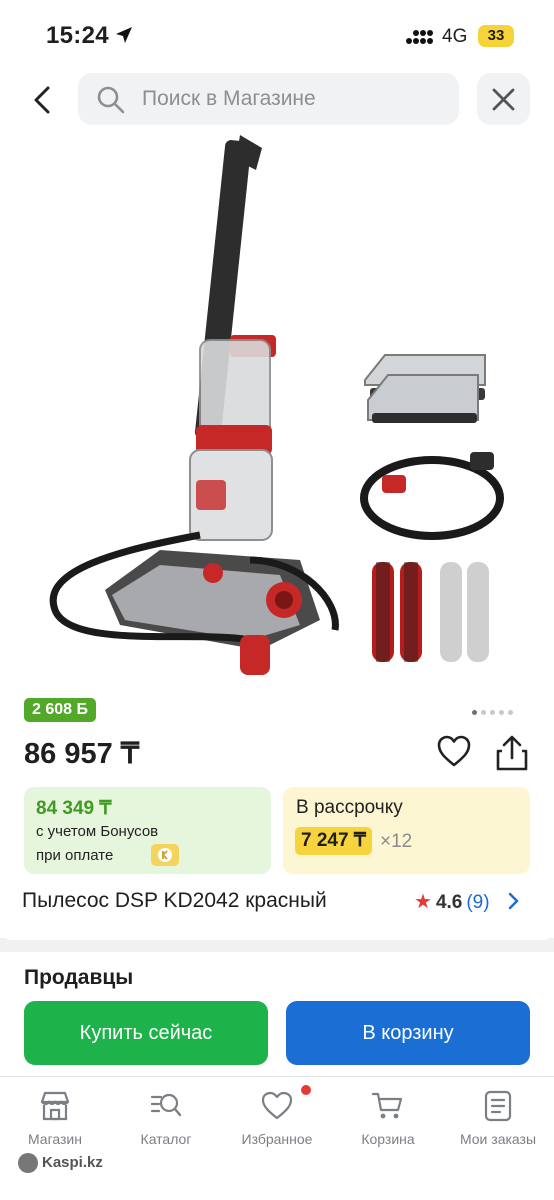  I want to click on buy-now-button: Купить сейчас, so click(146, 1033).